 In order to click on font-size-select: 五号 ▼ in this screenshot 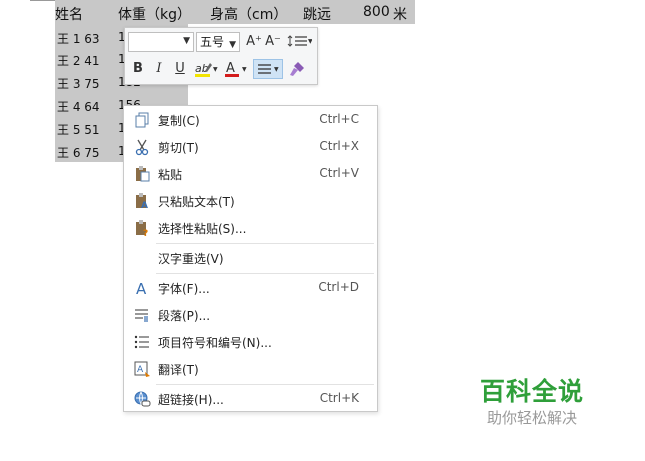, I will do `click(218, 42)`.